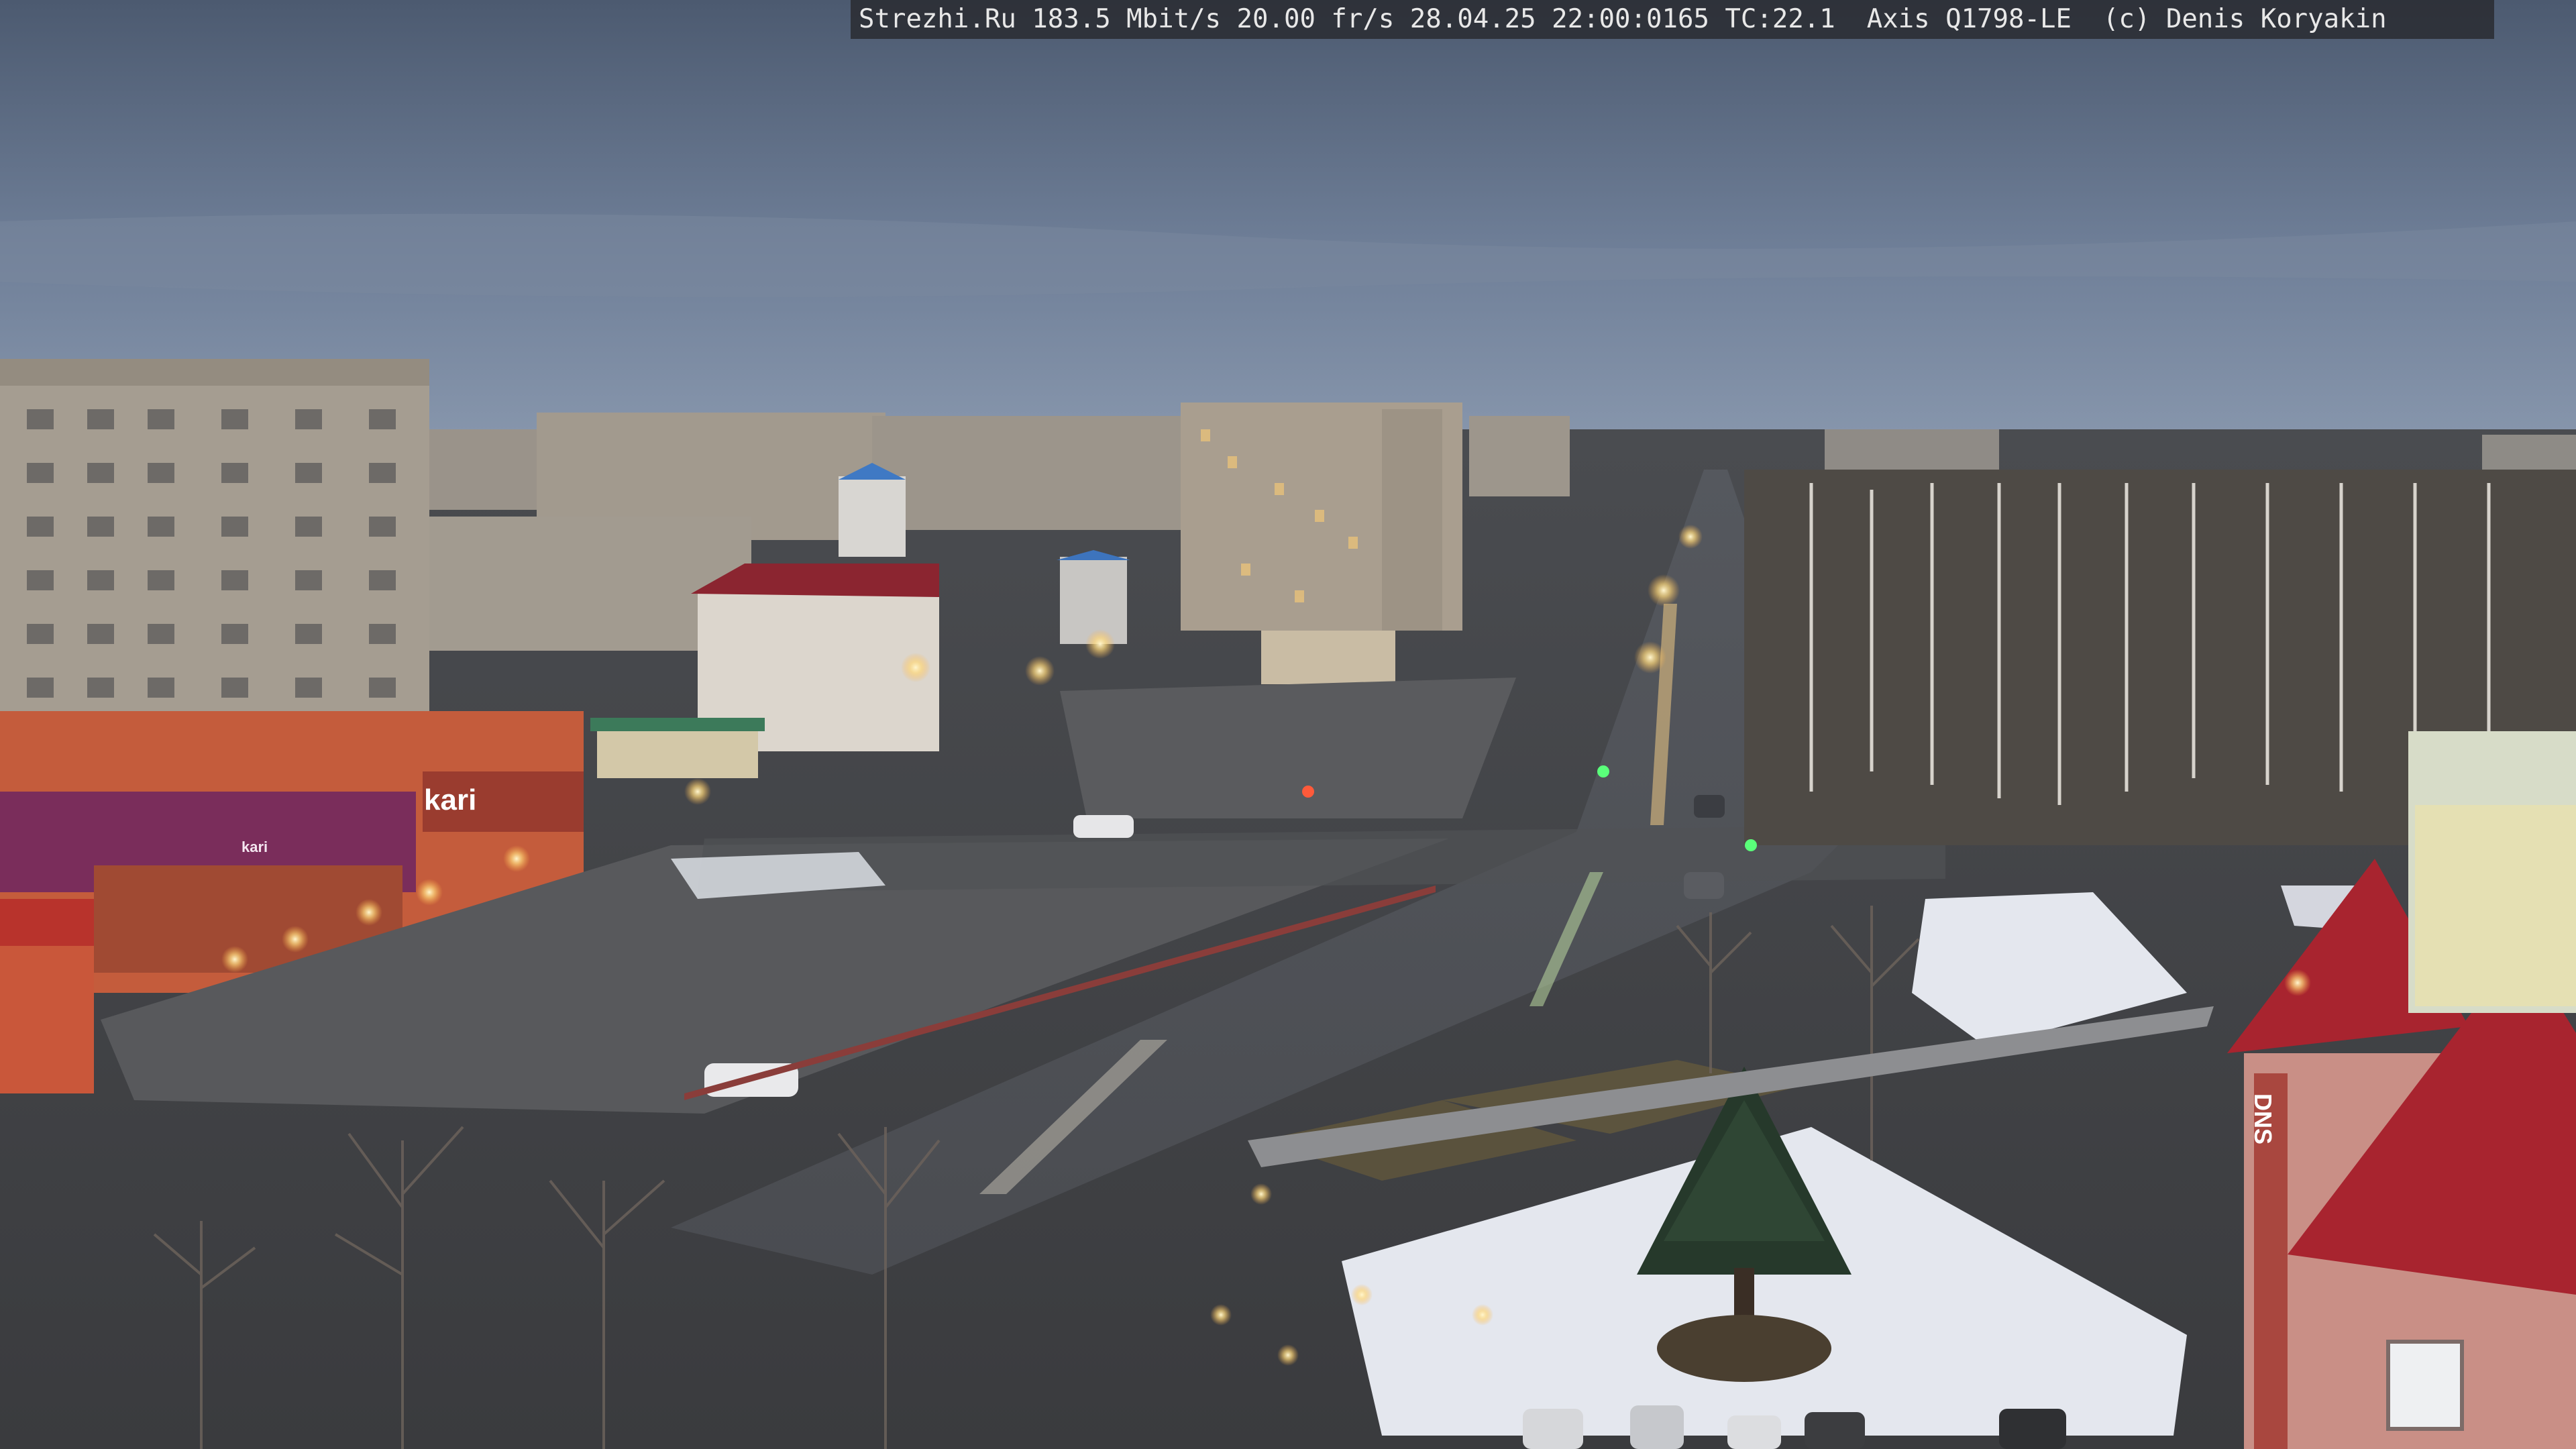  Describe the element at coordinates (677, 751) in the screenshot. I see `kiosk` at that location.